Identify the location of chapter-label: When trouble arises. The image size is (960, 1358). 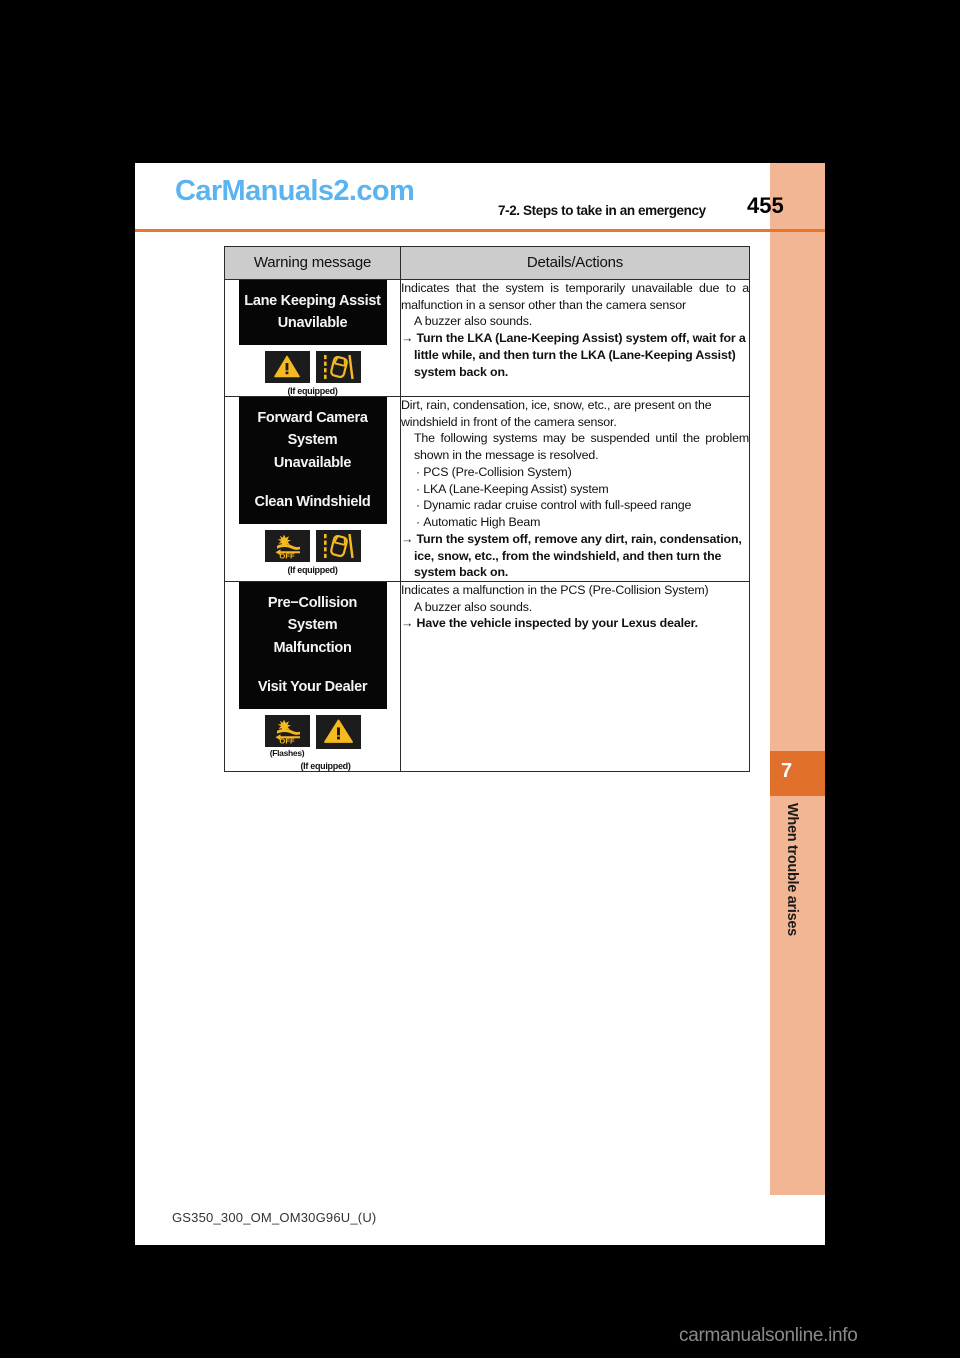
(797, 913).